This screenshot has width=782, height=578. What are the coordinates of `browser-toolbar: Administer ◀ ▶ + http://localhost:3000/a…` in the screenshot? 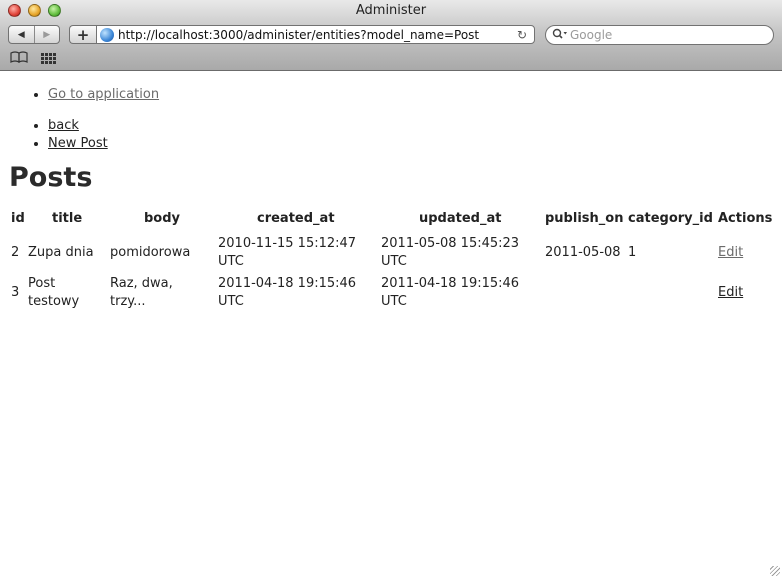 It's located at (391, 35).